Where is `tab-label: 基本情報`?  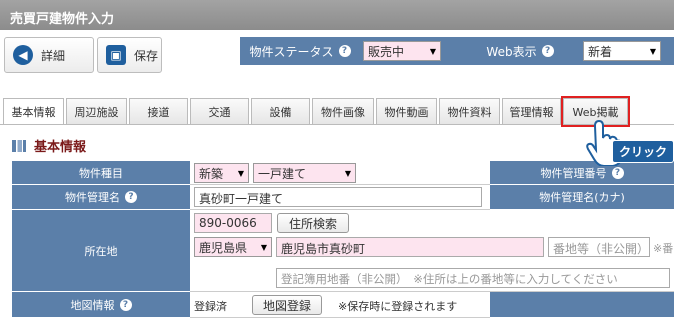
tab-label: 基本情報 is located at coordinates (33, 112).